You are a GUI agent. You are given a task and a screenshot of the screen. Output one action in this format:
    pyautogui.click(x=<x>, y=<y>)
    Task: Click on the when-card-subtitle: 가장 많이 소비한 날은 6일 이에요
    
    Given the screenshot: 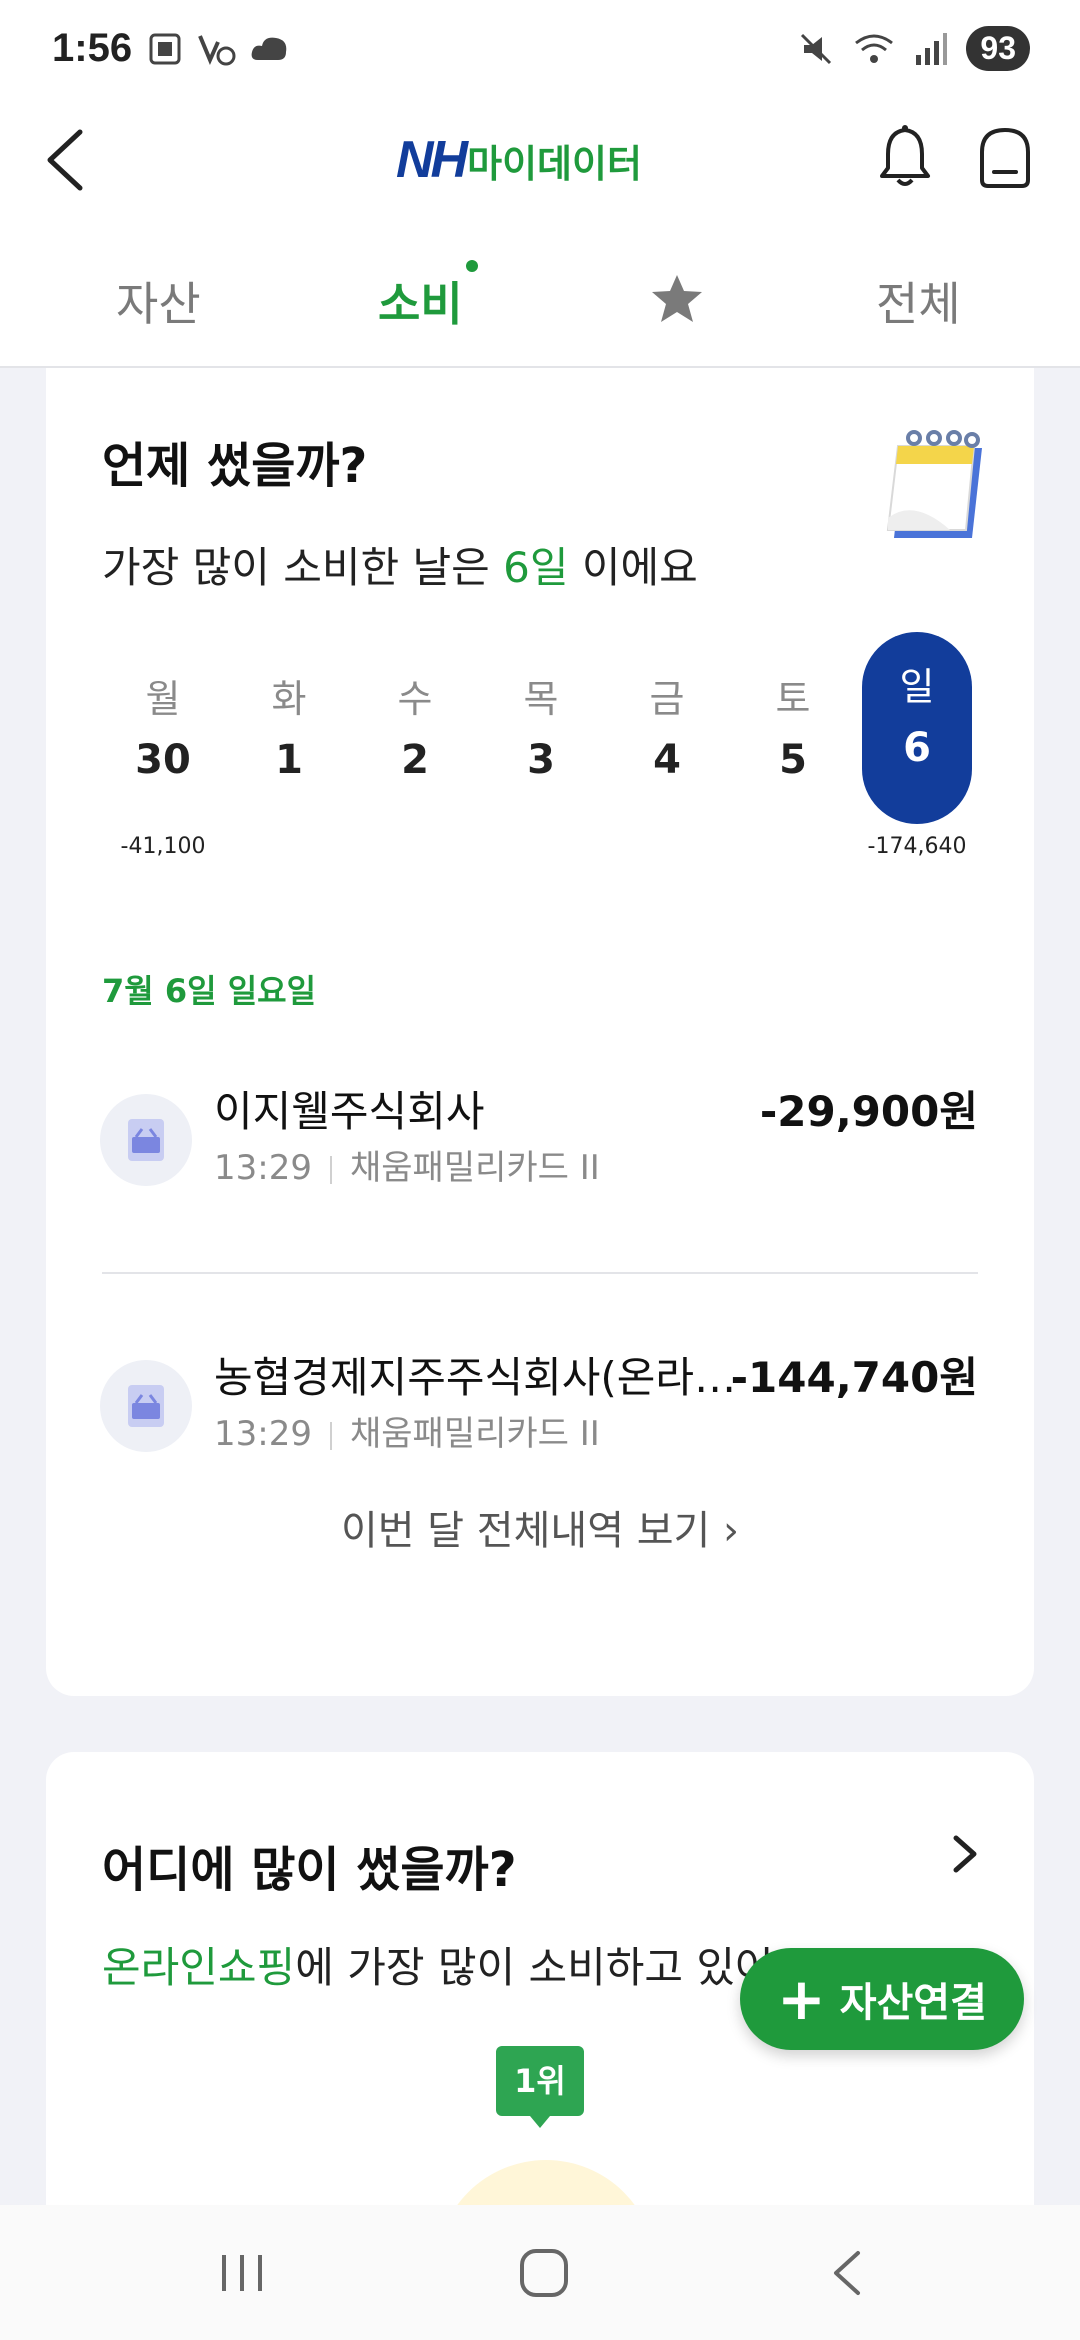 What is the action you would take?
    pyautogui.click(x=400, y=564)
    